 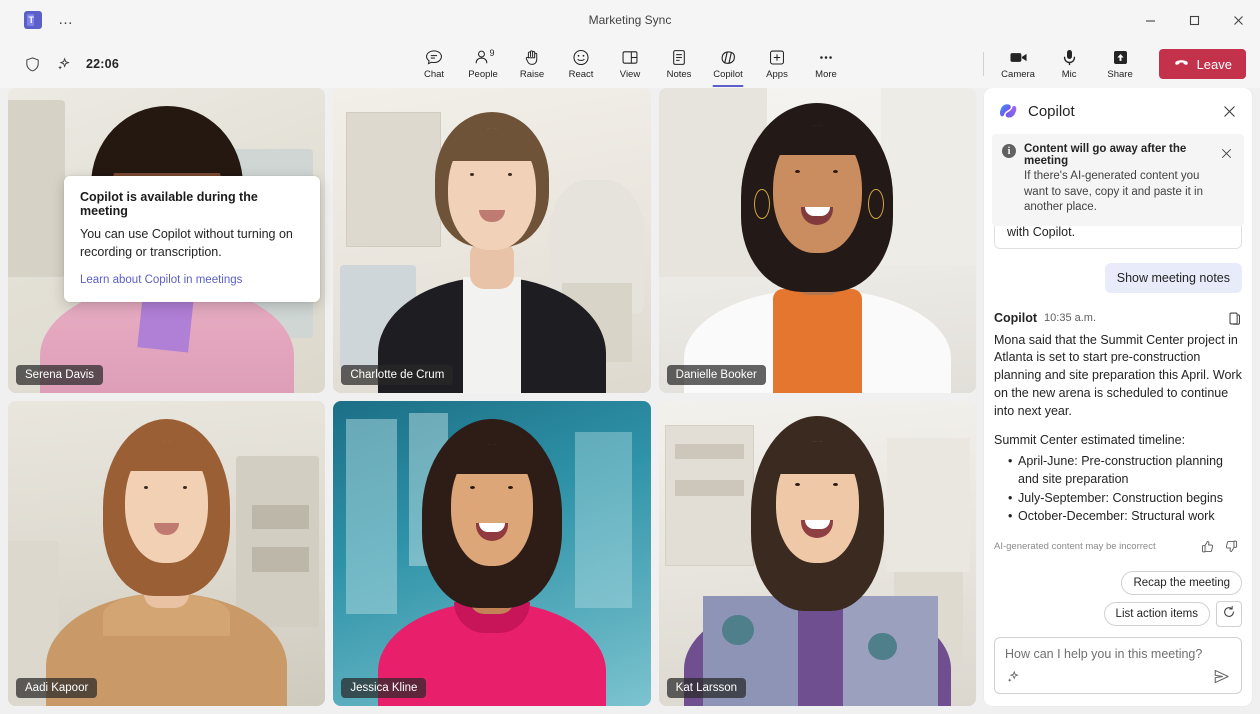 I want to click on participant-tile: Jessica Kline, so click(x=492, y=553).